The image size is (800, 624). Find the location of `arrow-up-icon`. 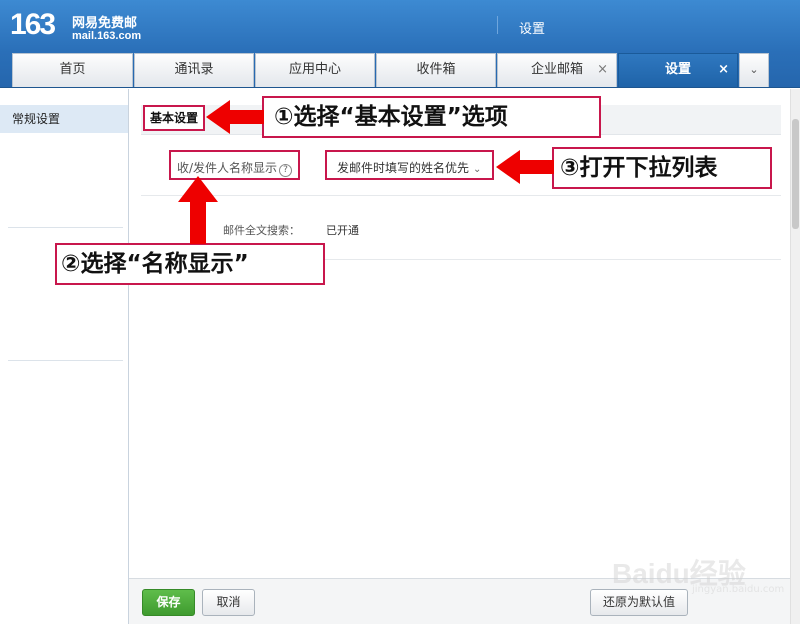

arrow-up-icon is located at coordinates (198, 210).